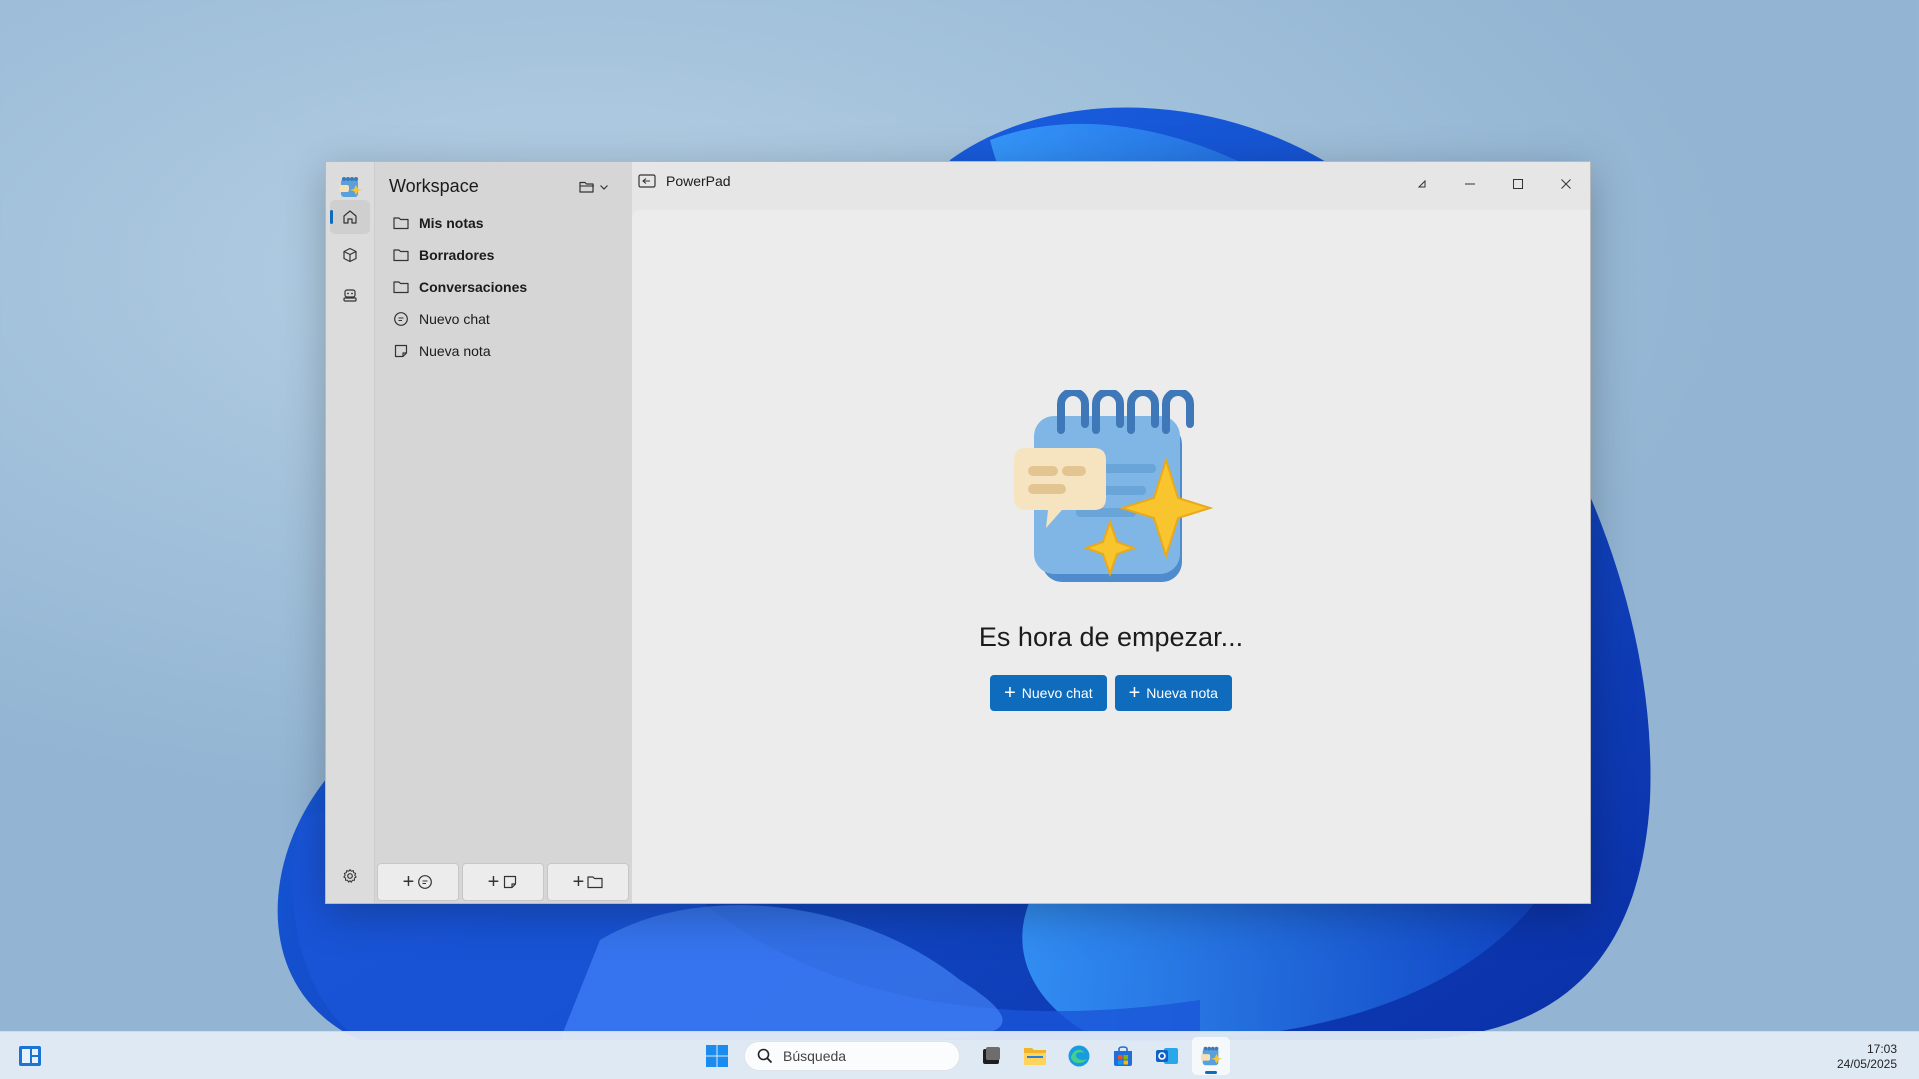 Image resolution: width=1919 pixels, height=1079 pixels. I want to click on window-controls, so click(1494, 184).